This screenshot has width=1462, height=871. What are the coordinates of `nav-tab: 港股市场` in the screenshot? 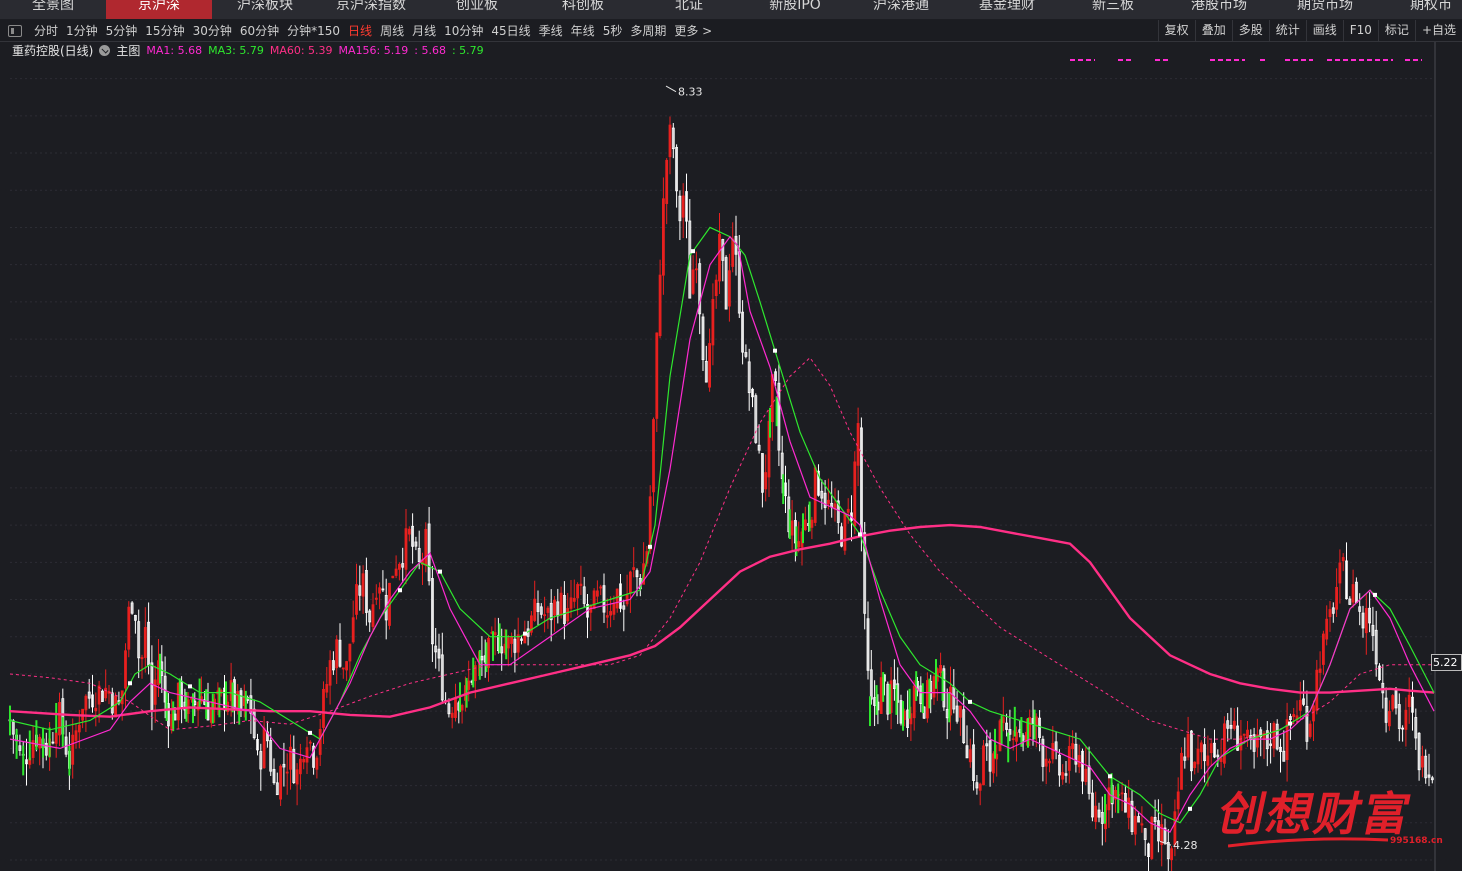 It's located at (1219, 9).